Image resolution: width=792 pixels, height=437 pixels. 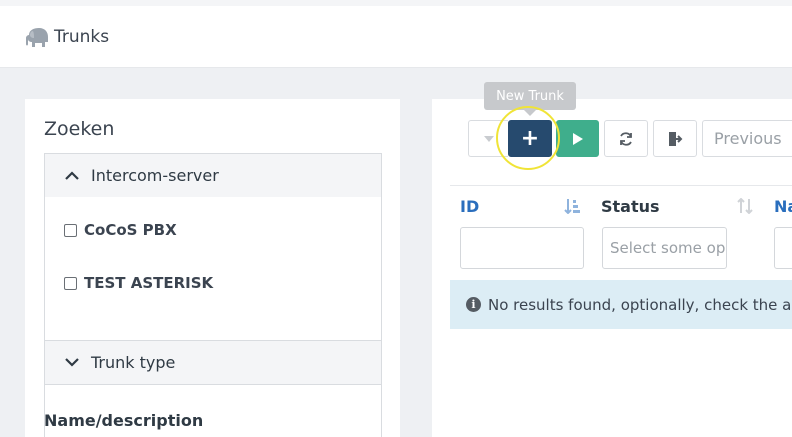 What do you see at coordinates (572, 208) in the screenshot?
I see `sort-asc-icon` at bounding box center [572, 208].